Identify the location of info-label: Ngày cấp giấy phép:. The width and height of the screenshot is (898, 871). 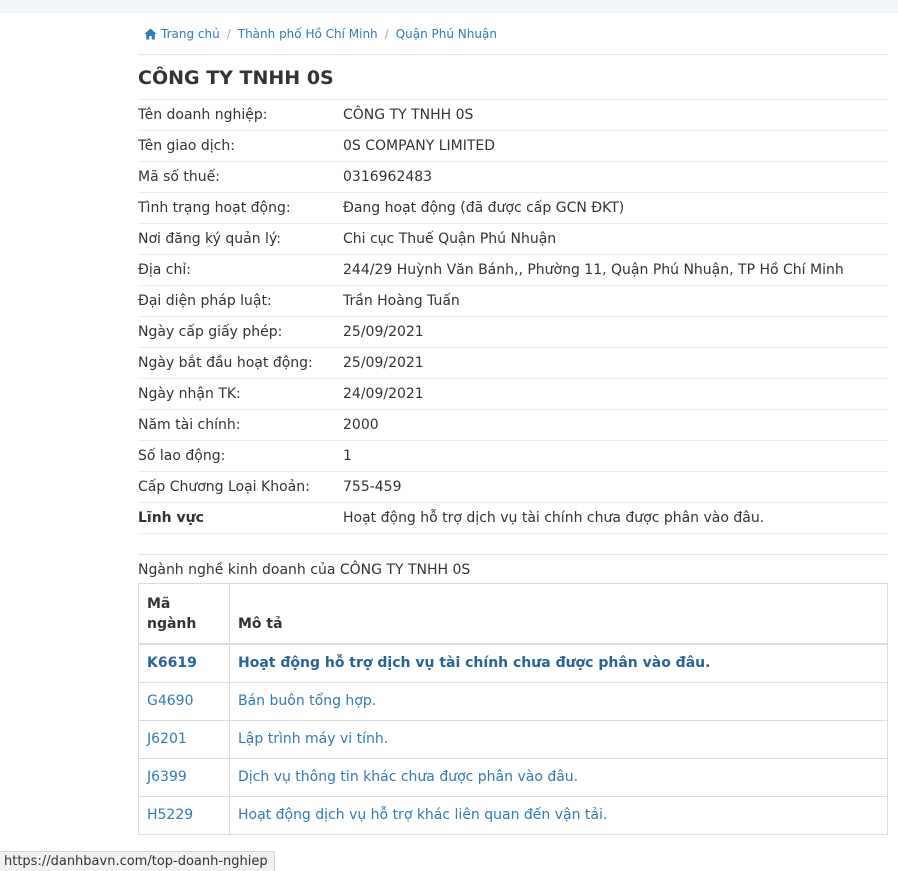
(240, 332).